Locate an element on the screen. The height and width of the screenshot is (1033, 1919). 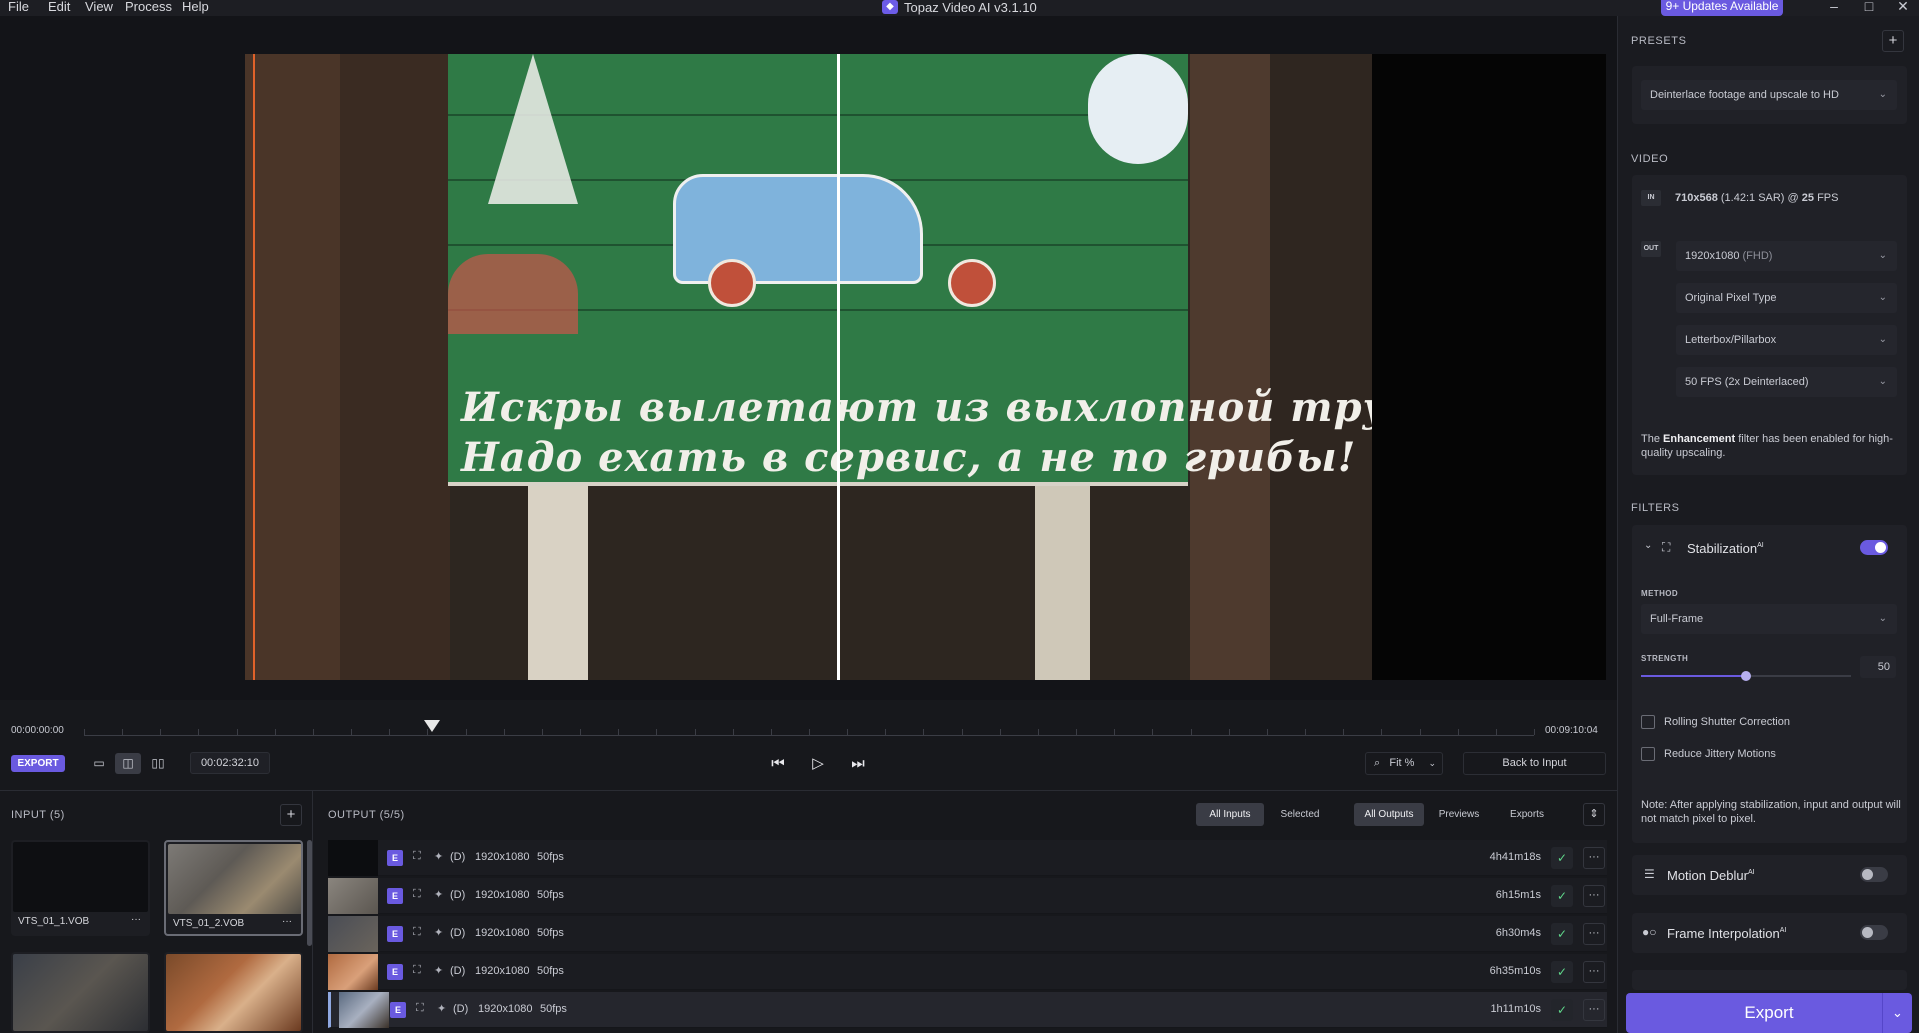
sort-icon: ⇕ is located at coordinates (1594, 814).